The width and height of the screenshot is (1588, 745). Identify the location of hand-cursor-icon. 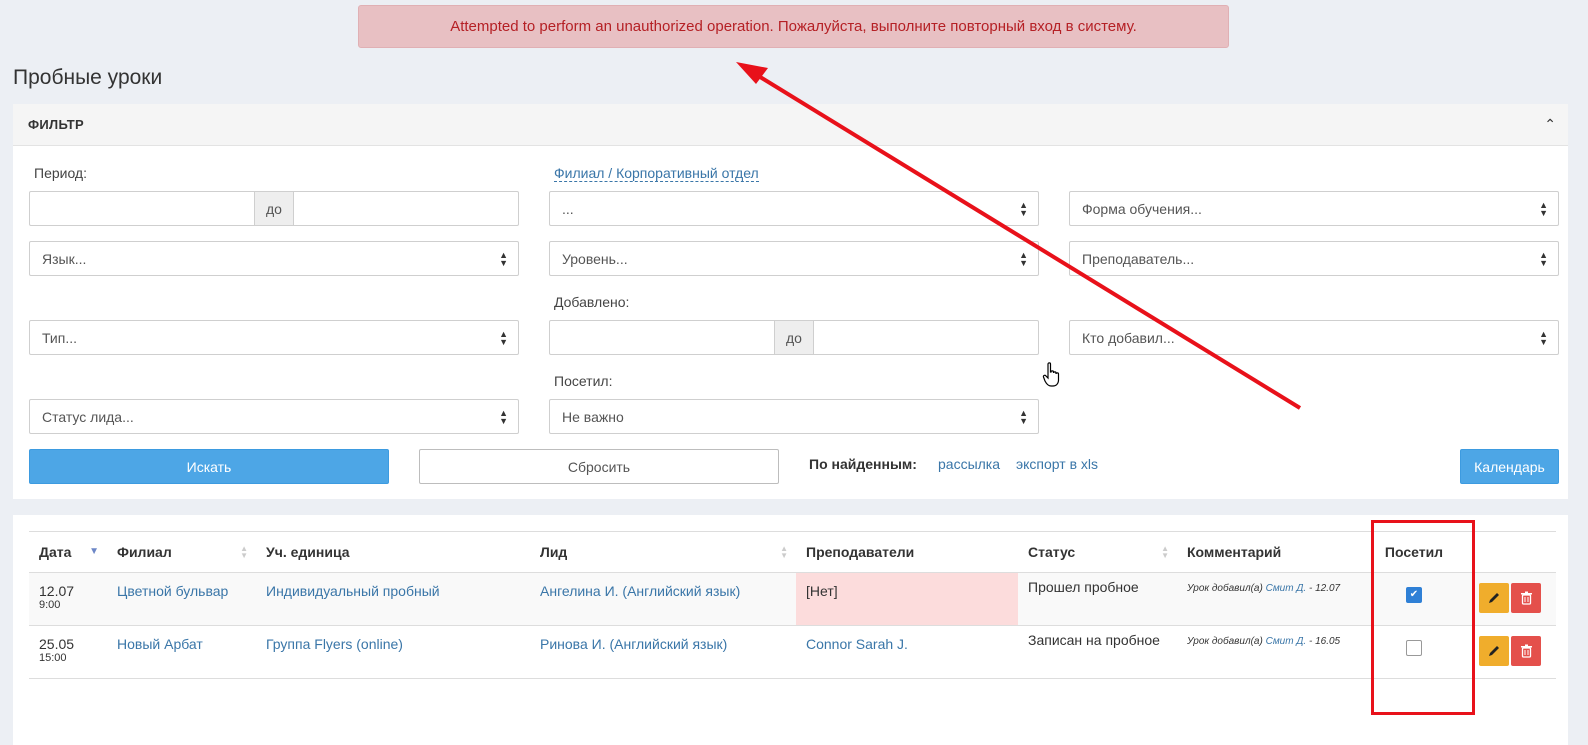
(1051, 374).